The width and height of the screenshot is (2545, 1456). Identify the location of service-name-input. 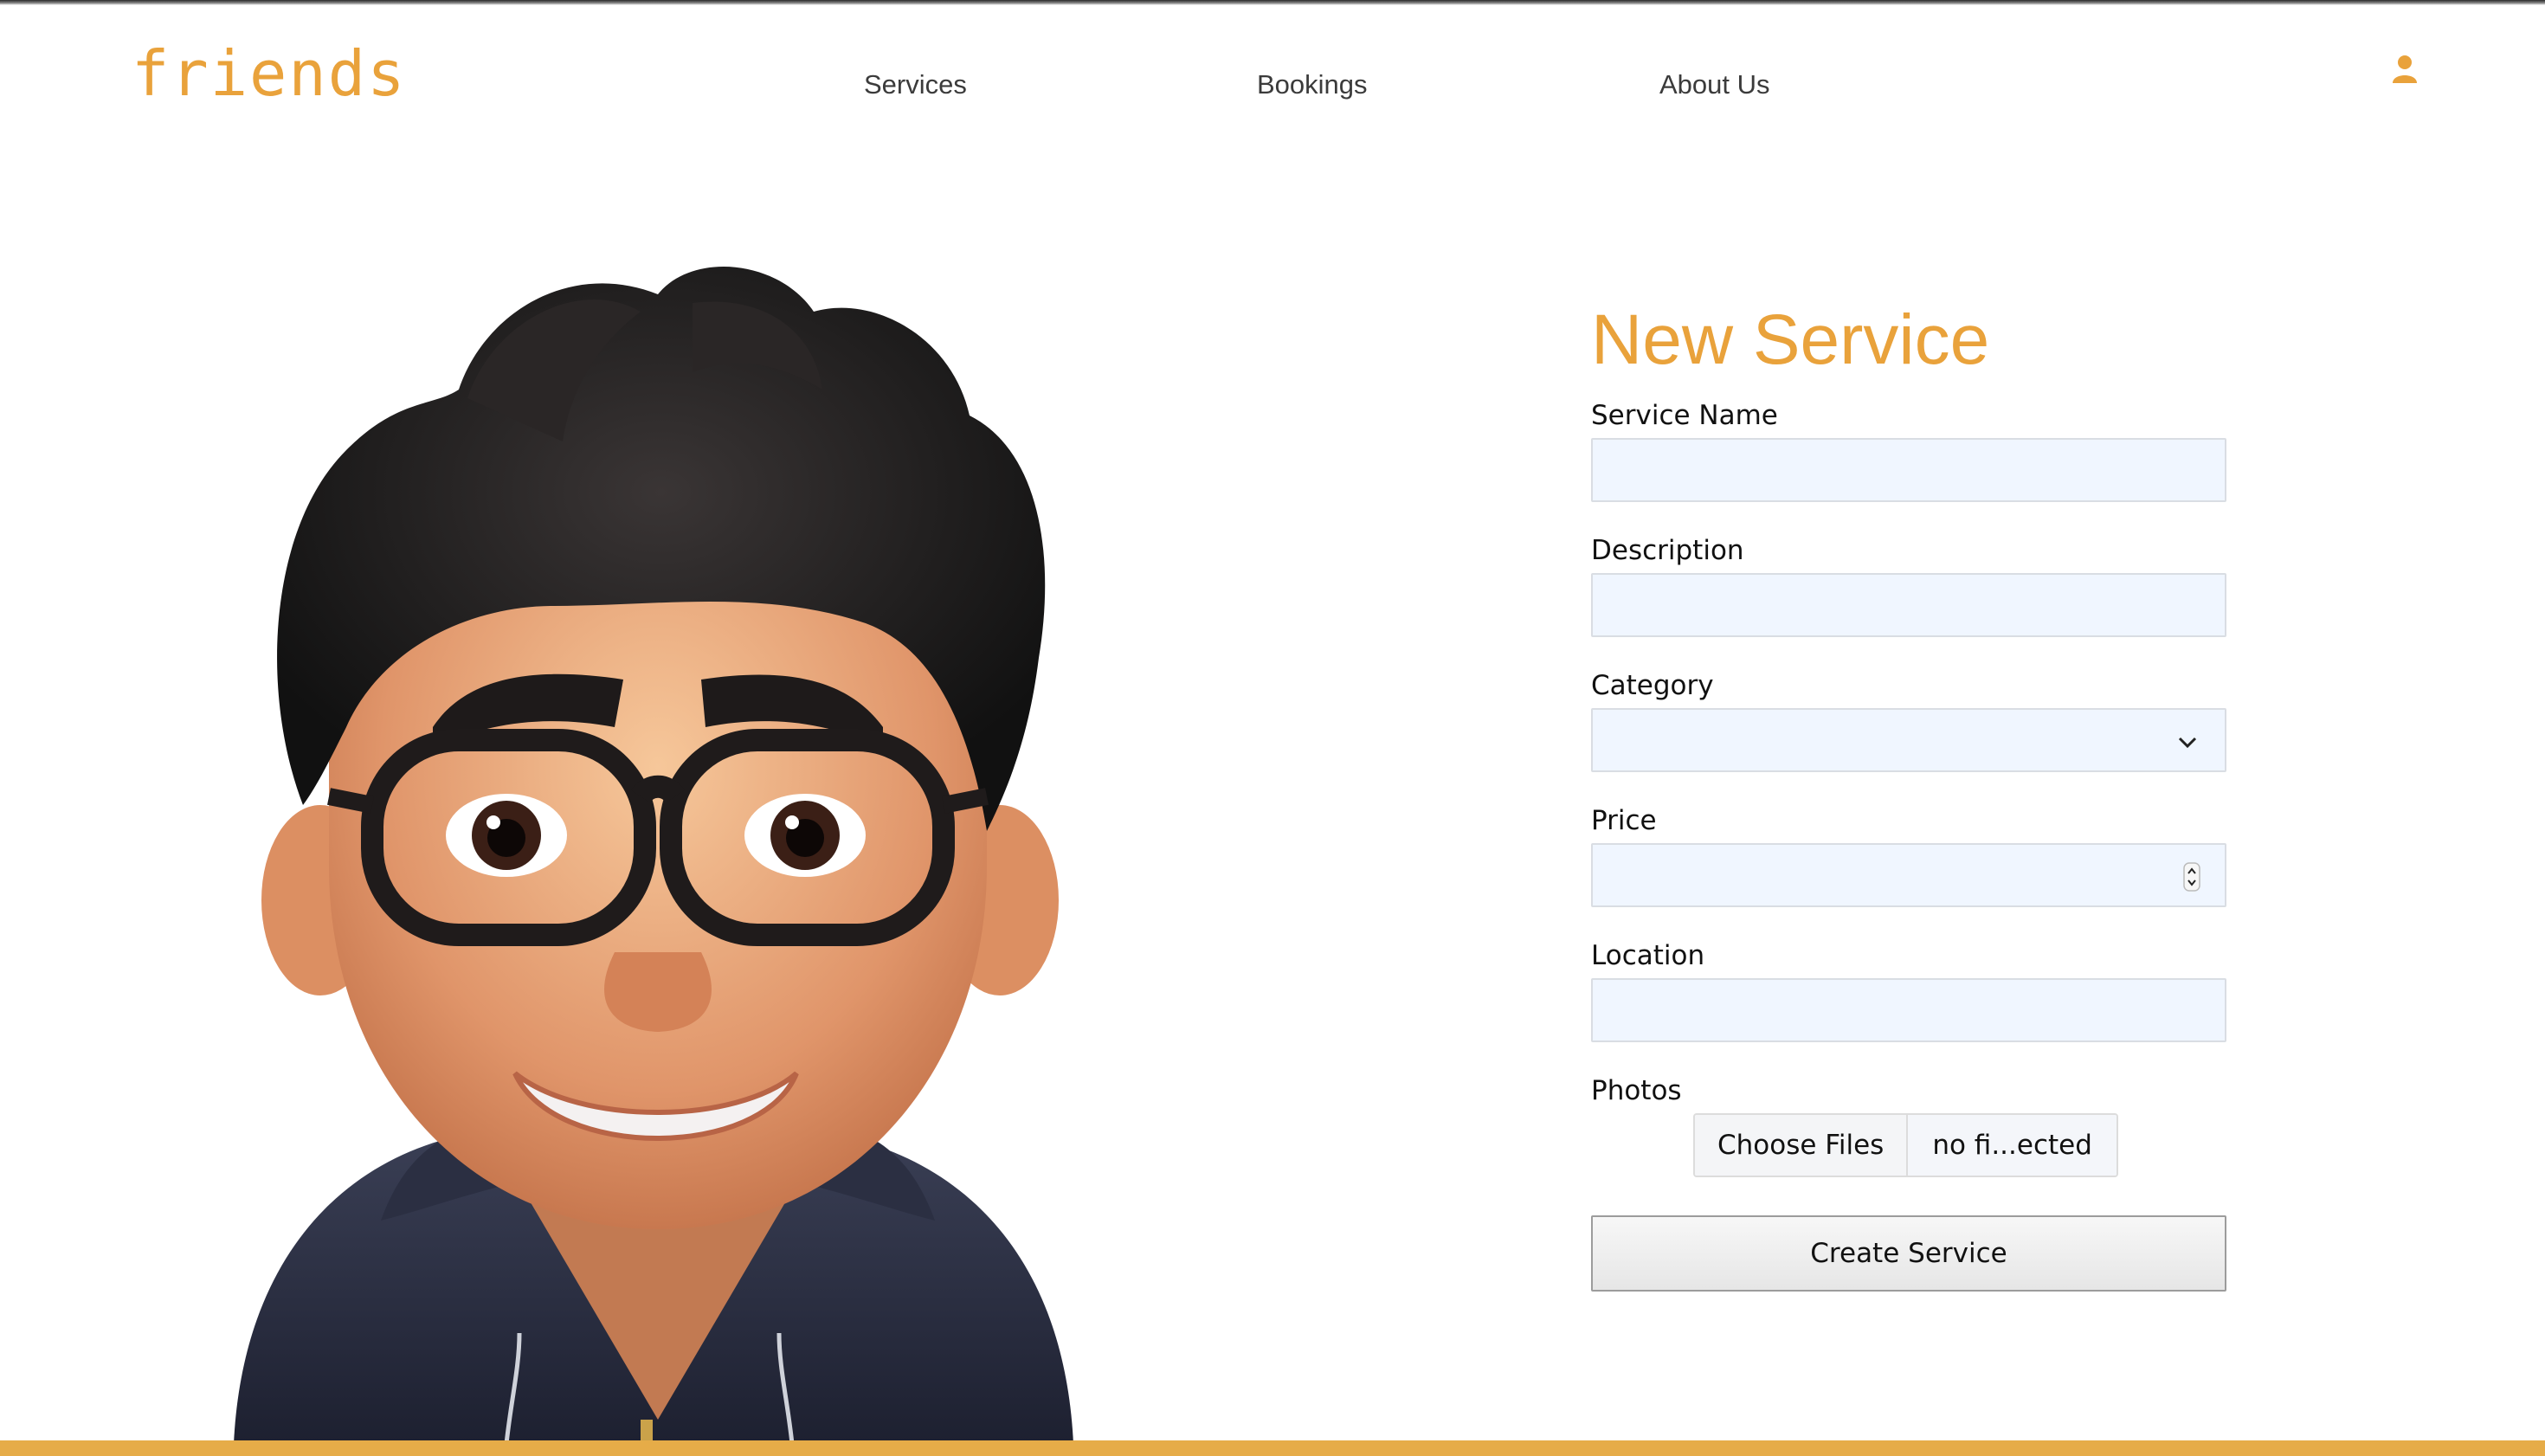
(1909, 470).